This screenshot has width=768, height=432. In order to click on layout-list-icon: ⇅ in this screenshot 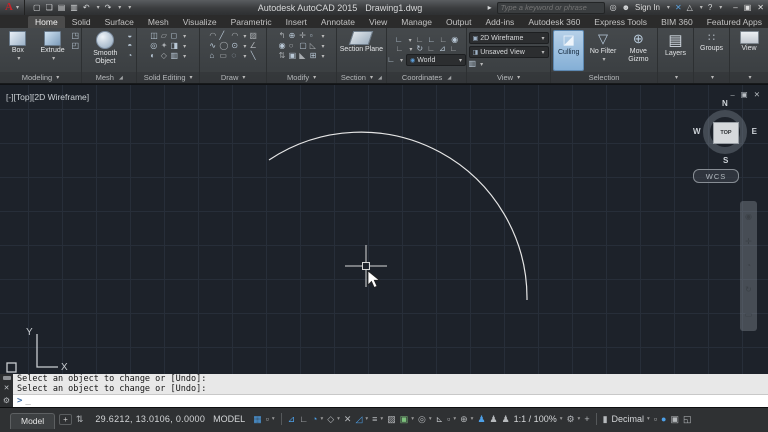, I will do `click(80, 419)`.